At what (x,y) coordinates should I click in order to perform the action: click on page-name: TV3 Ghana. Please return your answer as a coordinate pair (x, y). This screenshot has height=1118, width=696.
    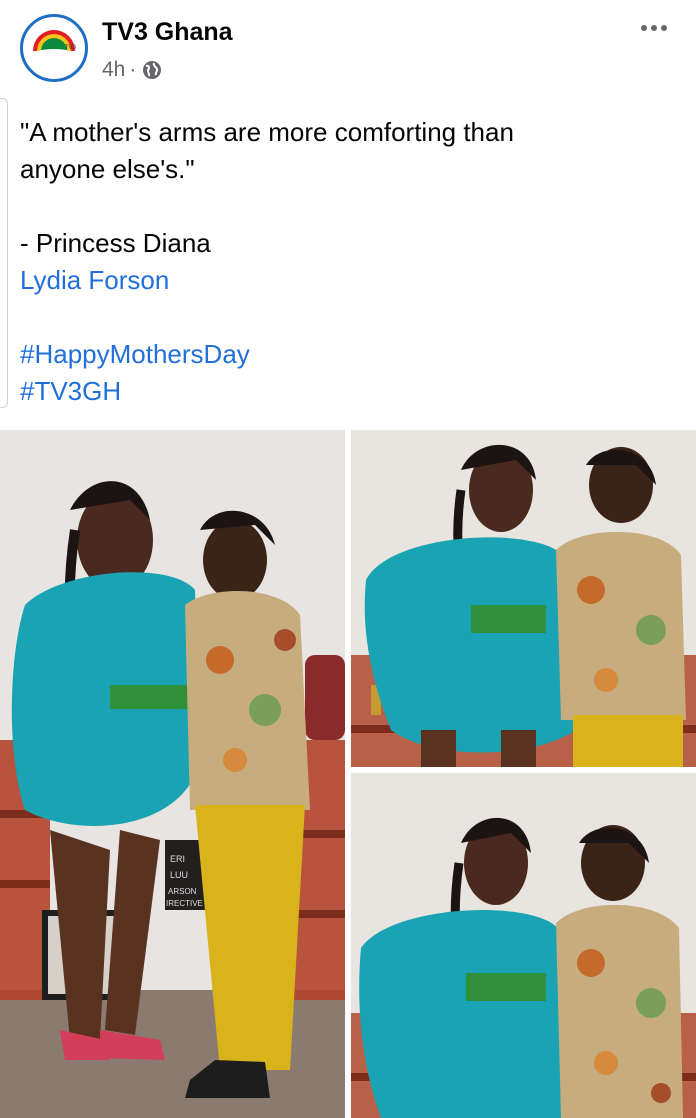
    Looking at the image, I should click on (167, 32).